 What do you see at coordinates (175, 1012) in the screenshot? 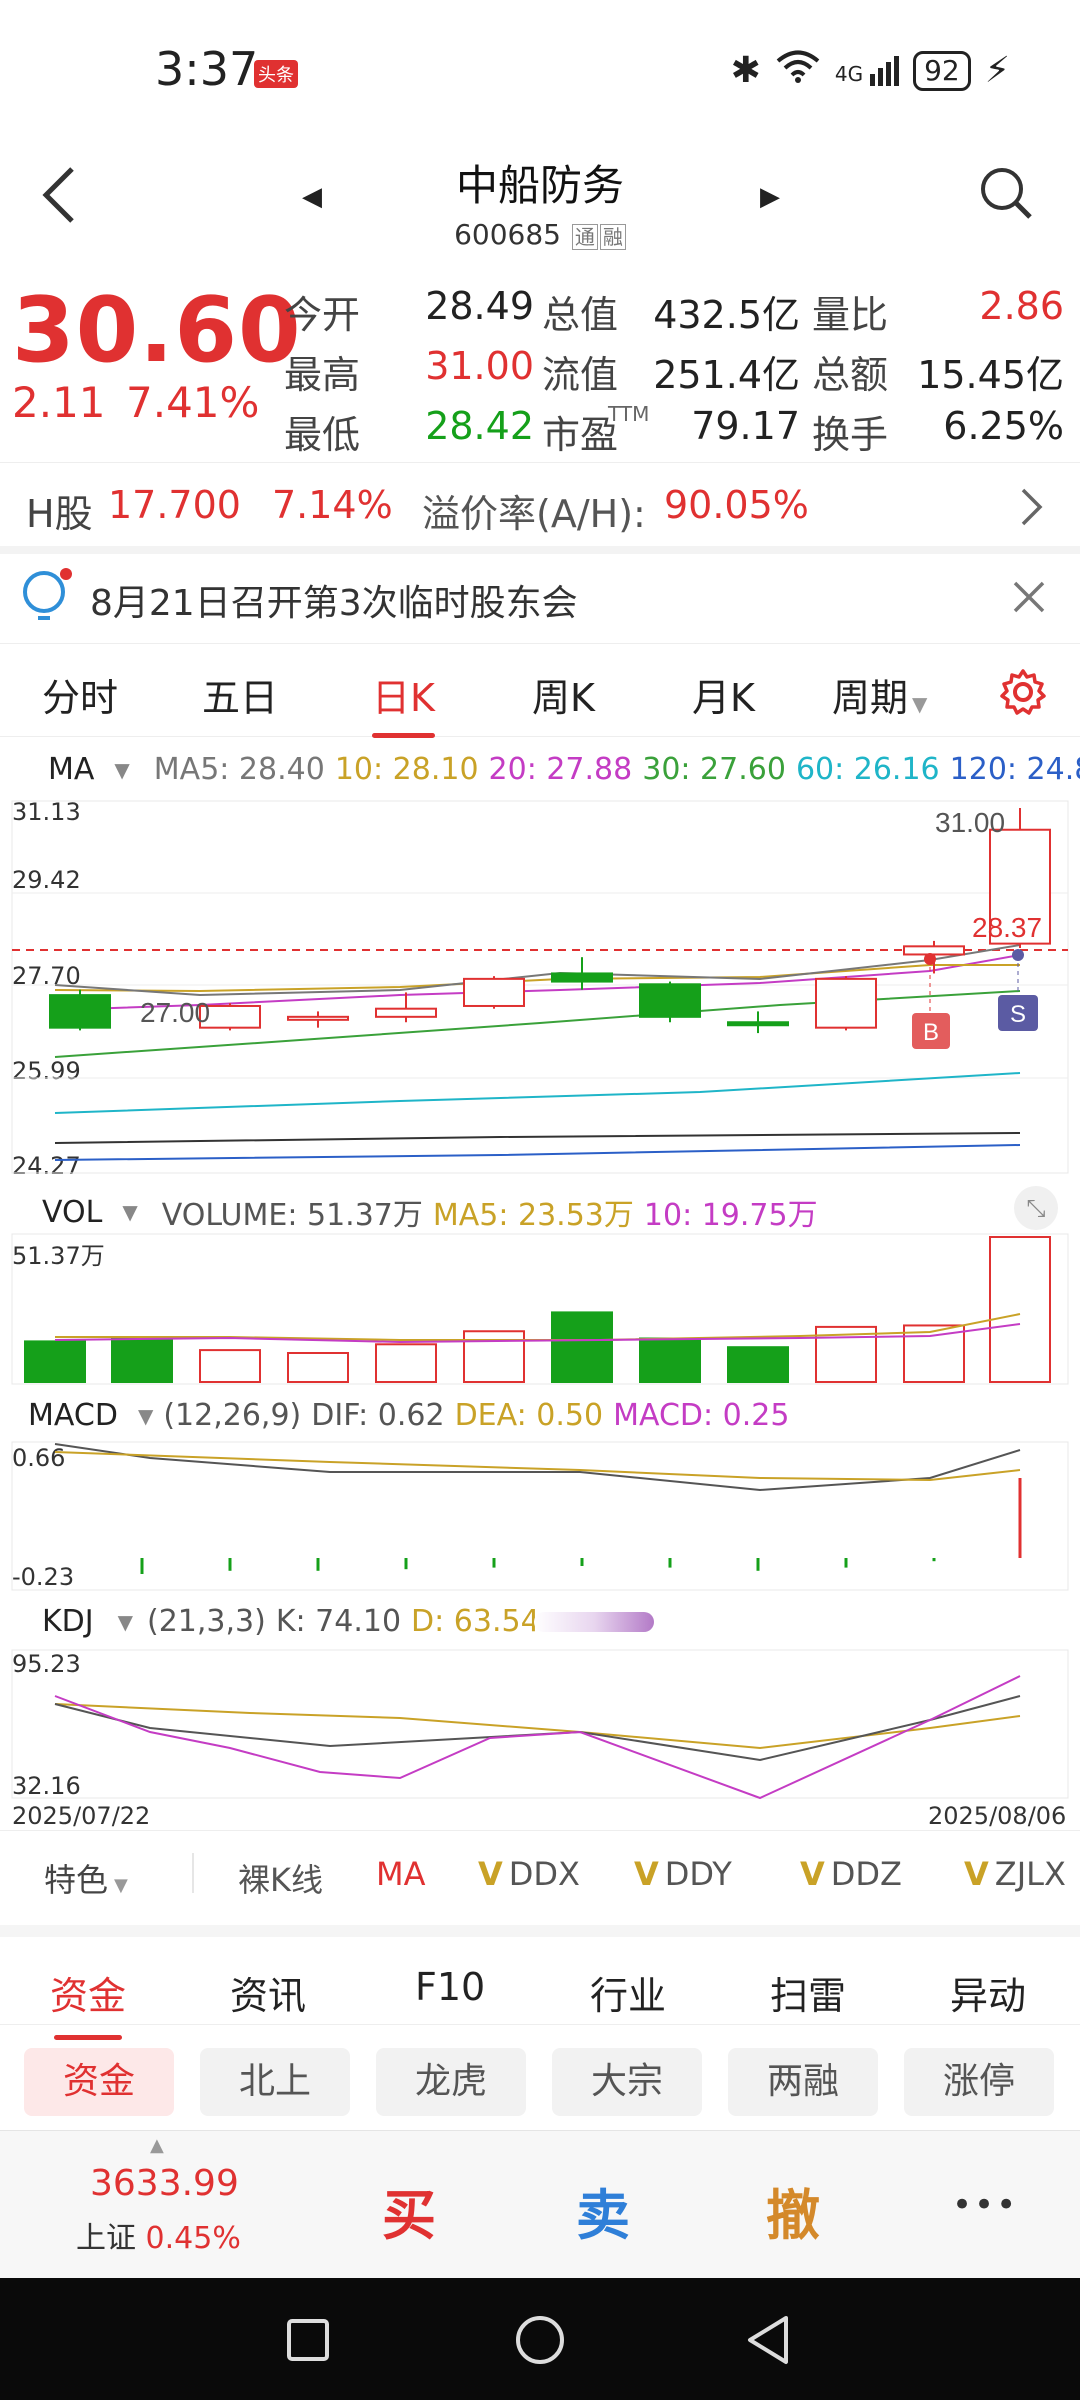
I see `low-annotation: 27.00` at bounding box center [175, 1012].